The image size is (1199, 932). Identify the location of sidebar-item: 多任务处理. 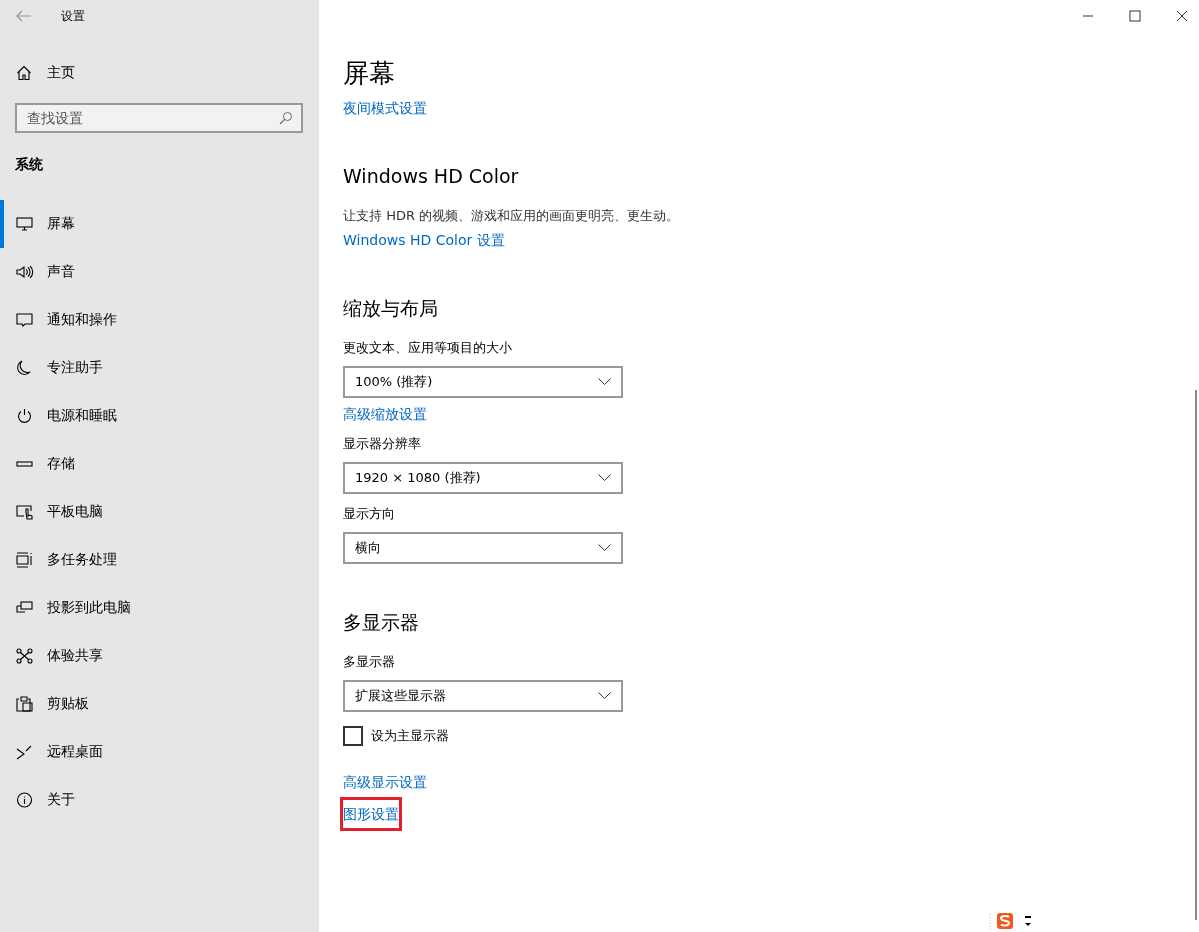
(159, 560).